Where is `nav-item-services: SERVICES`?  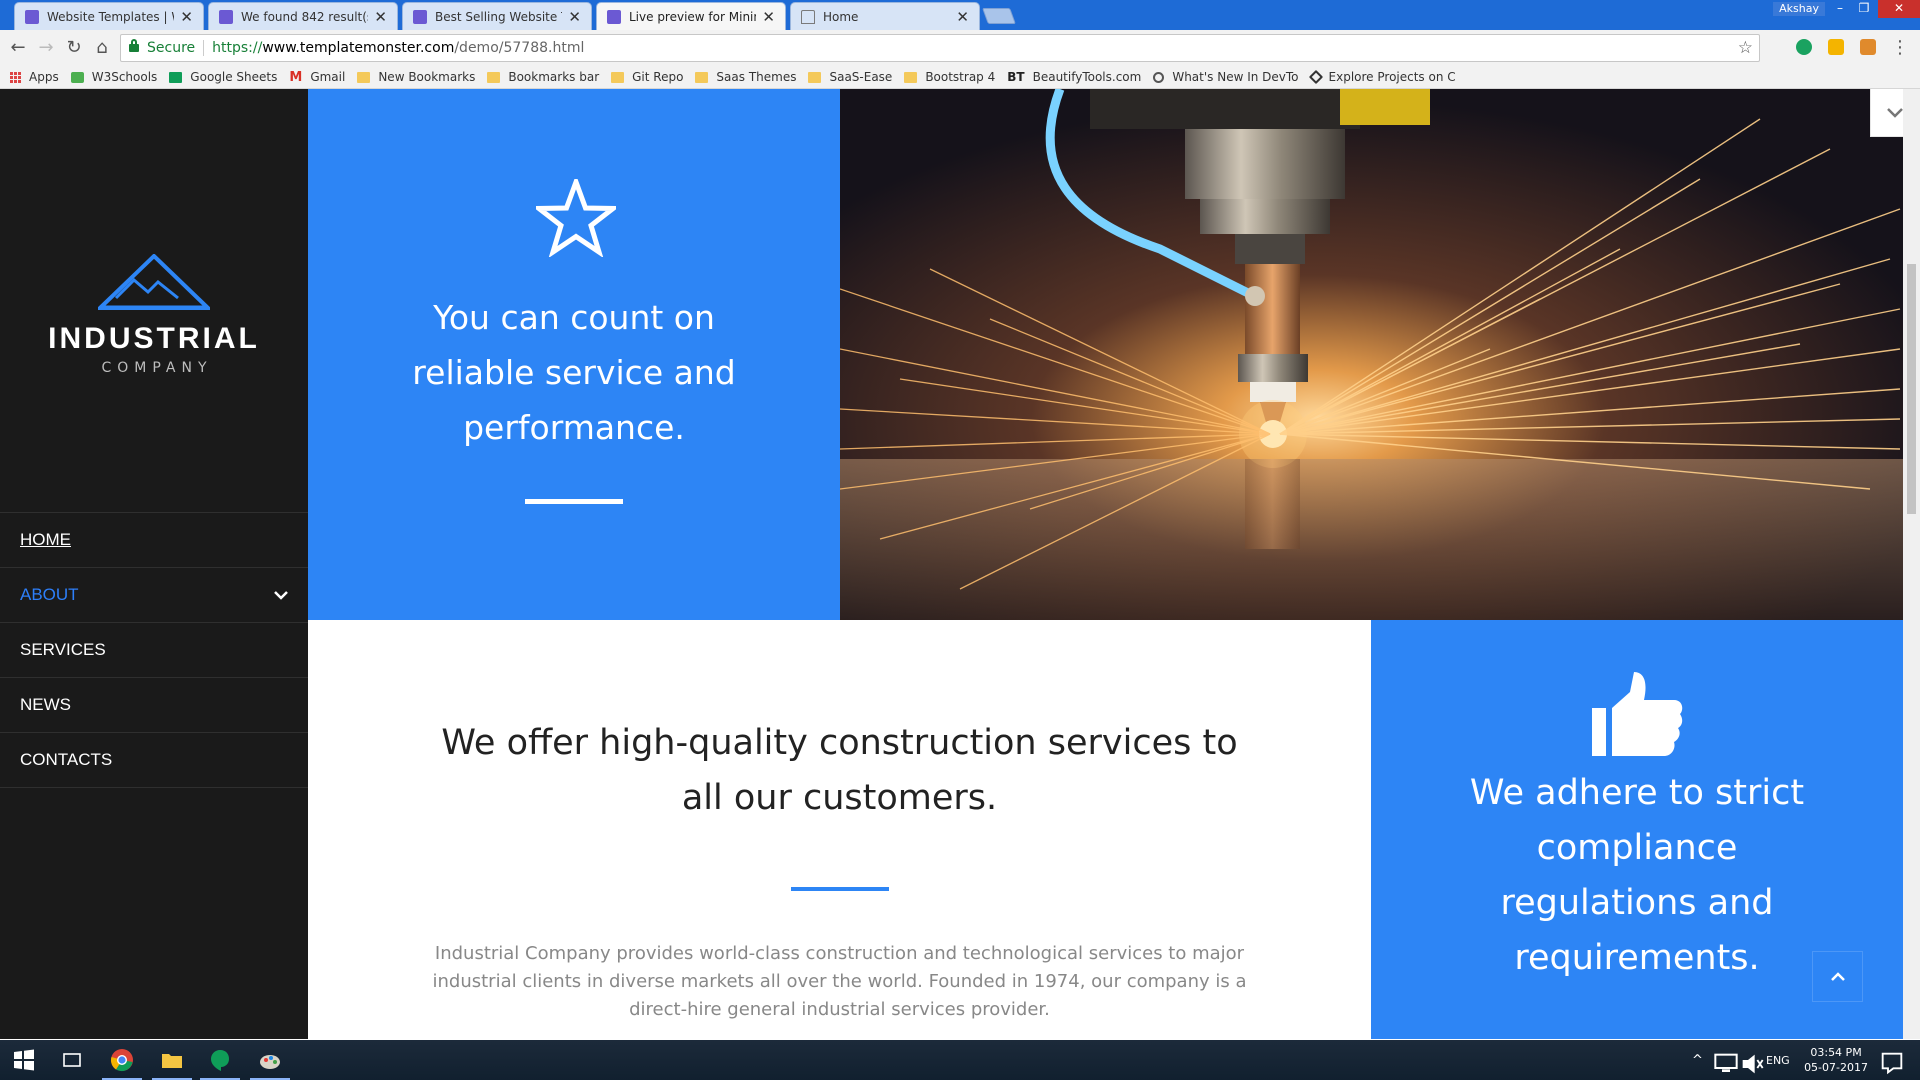
nav-item-services: SERVICES is located at coordinates (154, 650).